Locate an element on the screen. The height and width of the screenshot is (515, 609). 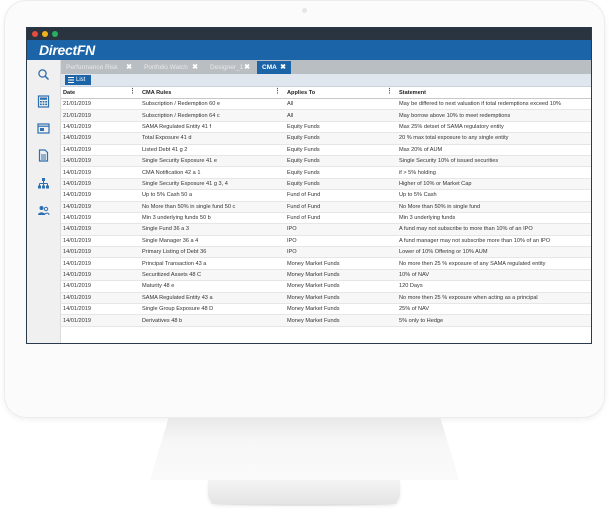
close-window-dot is located at coordinates (35, 34).